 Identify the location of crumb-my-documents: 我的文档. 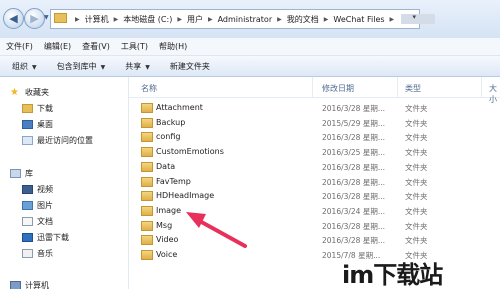
(303, 19).